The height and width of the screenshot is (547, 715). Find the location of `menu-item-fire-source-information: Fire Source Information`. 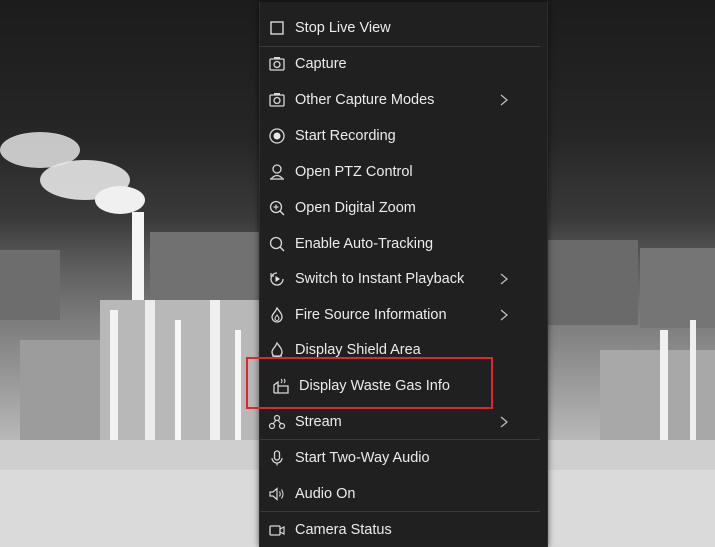

menu-item-fire-source-information: Fire Source Information is located at coordinates (403, 315).